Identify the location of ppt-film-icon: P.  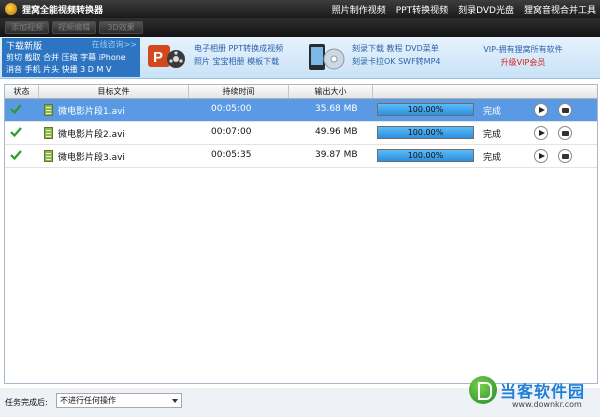
(166, 57).